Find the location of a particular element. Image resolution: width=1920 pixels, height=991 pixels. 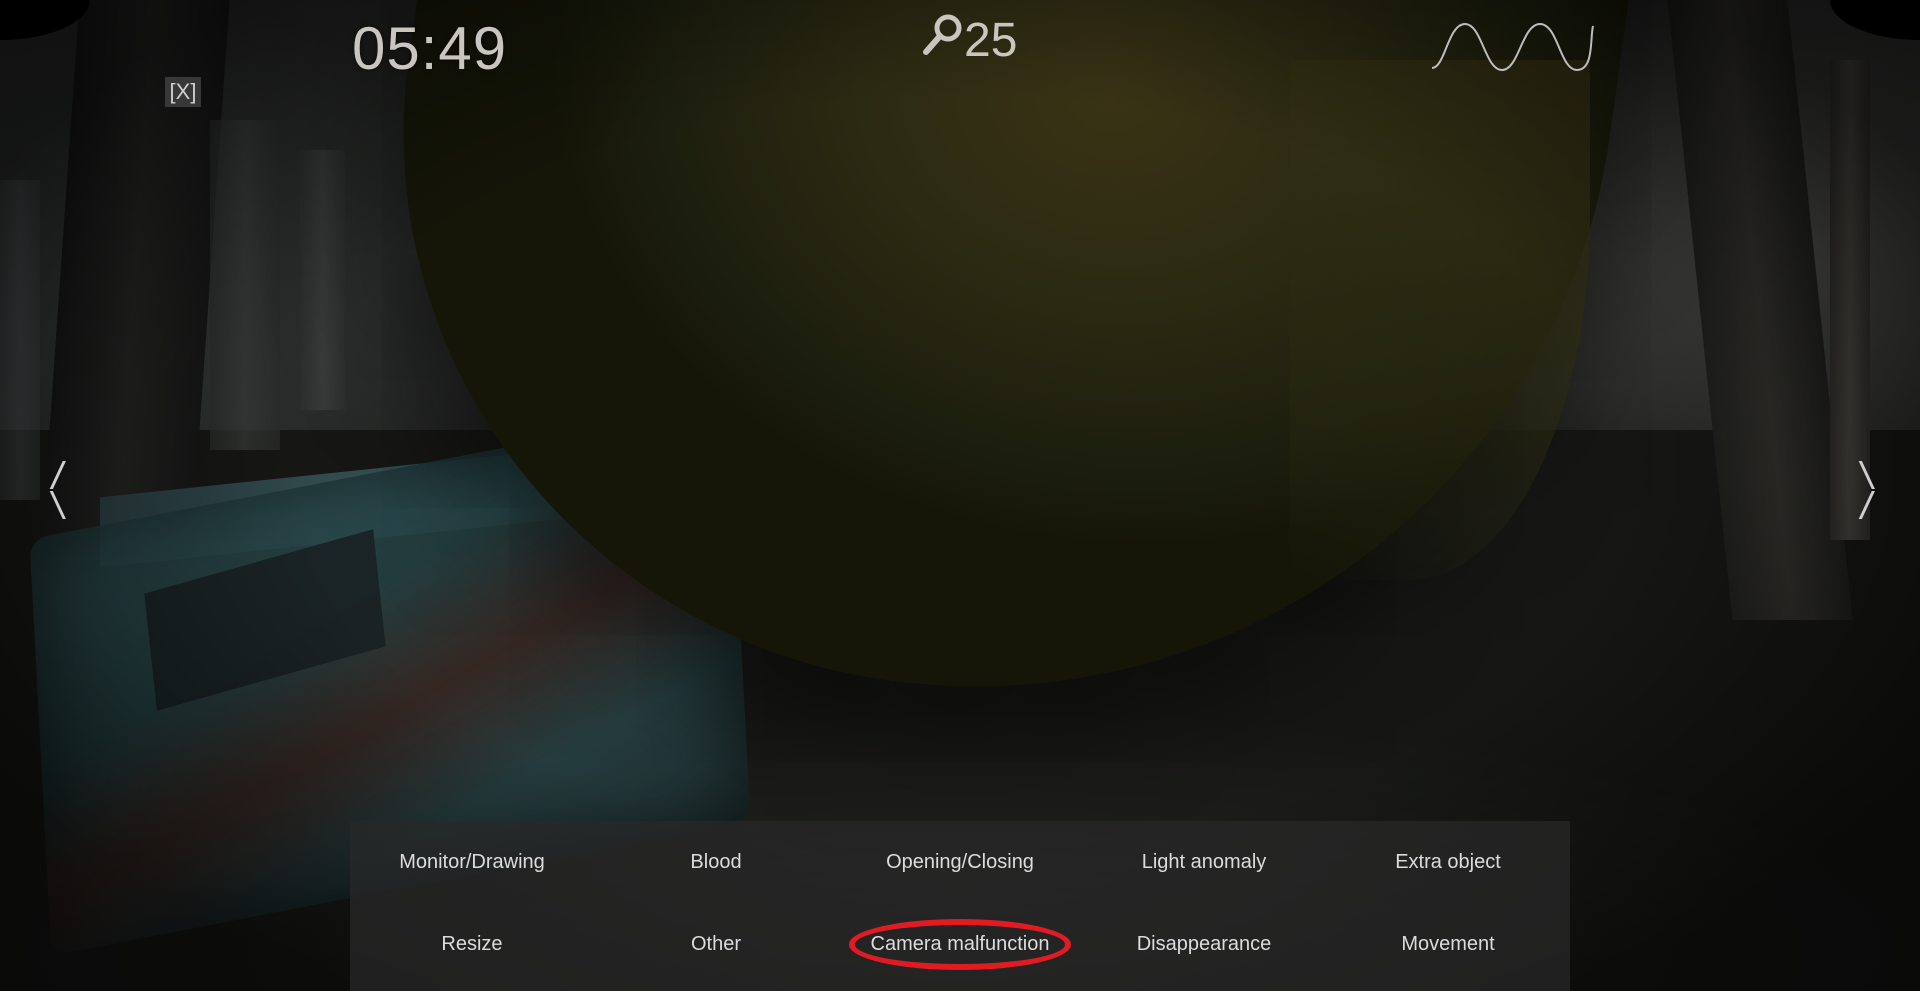

turn-right-indicator: \ / is located at coordinates (1867, 491).